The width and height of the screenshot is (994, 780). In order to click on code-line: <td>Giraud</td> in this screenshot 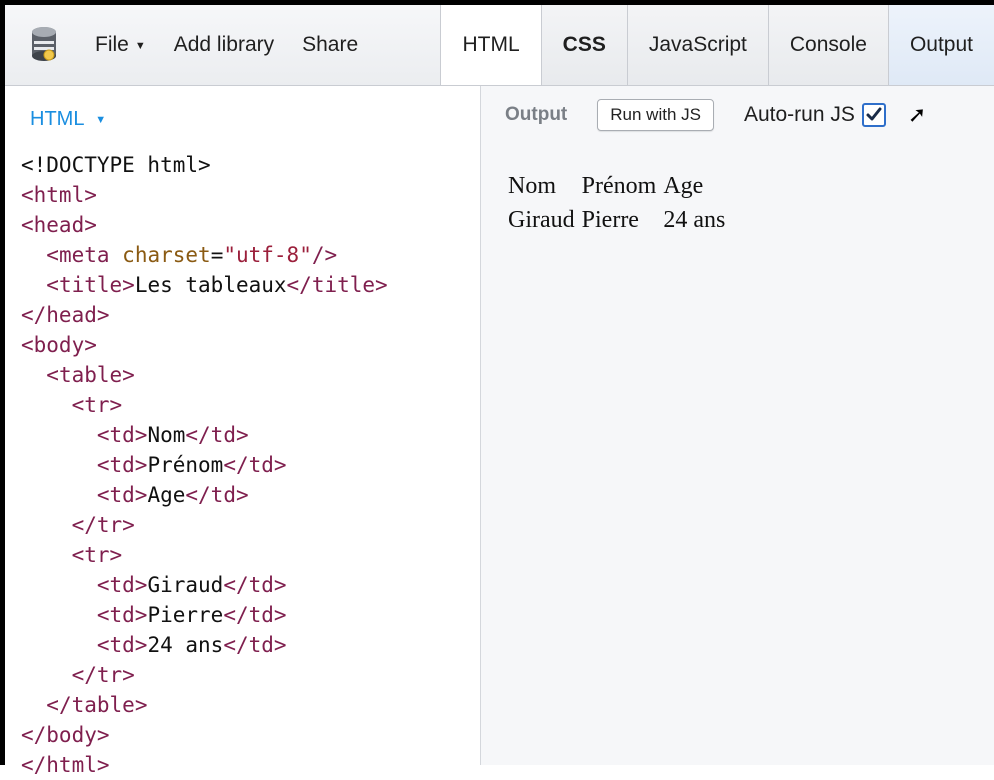, I will do `click(191, 585)`.